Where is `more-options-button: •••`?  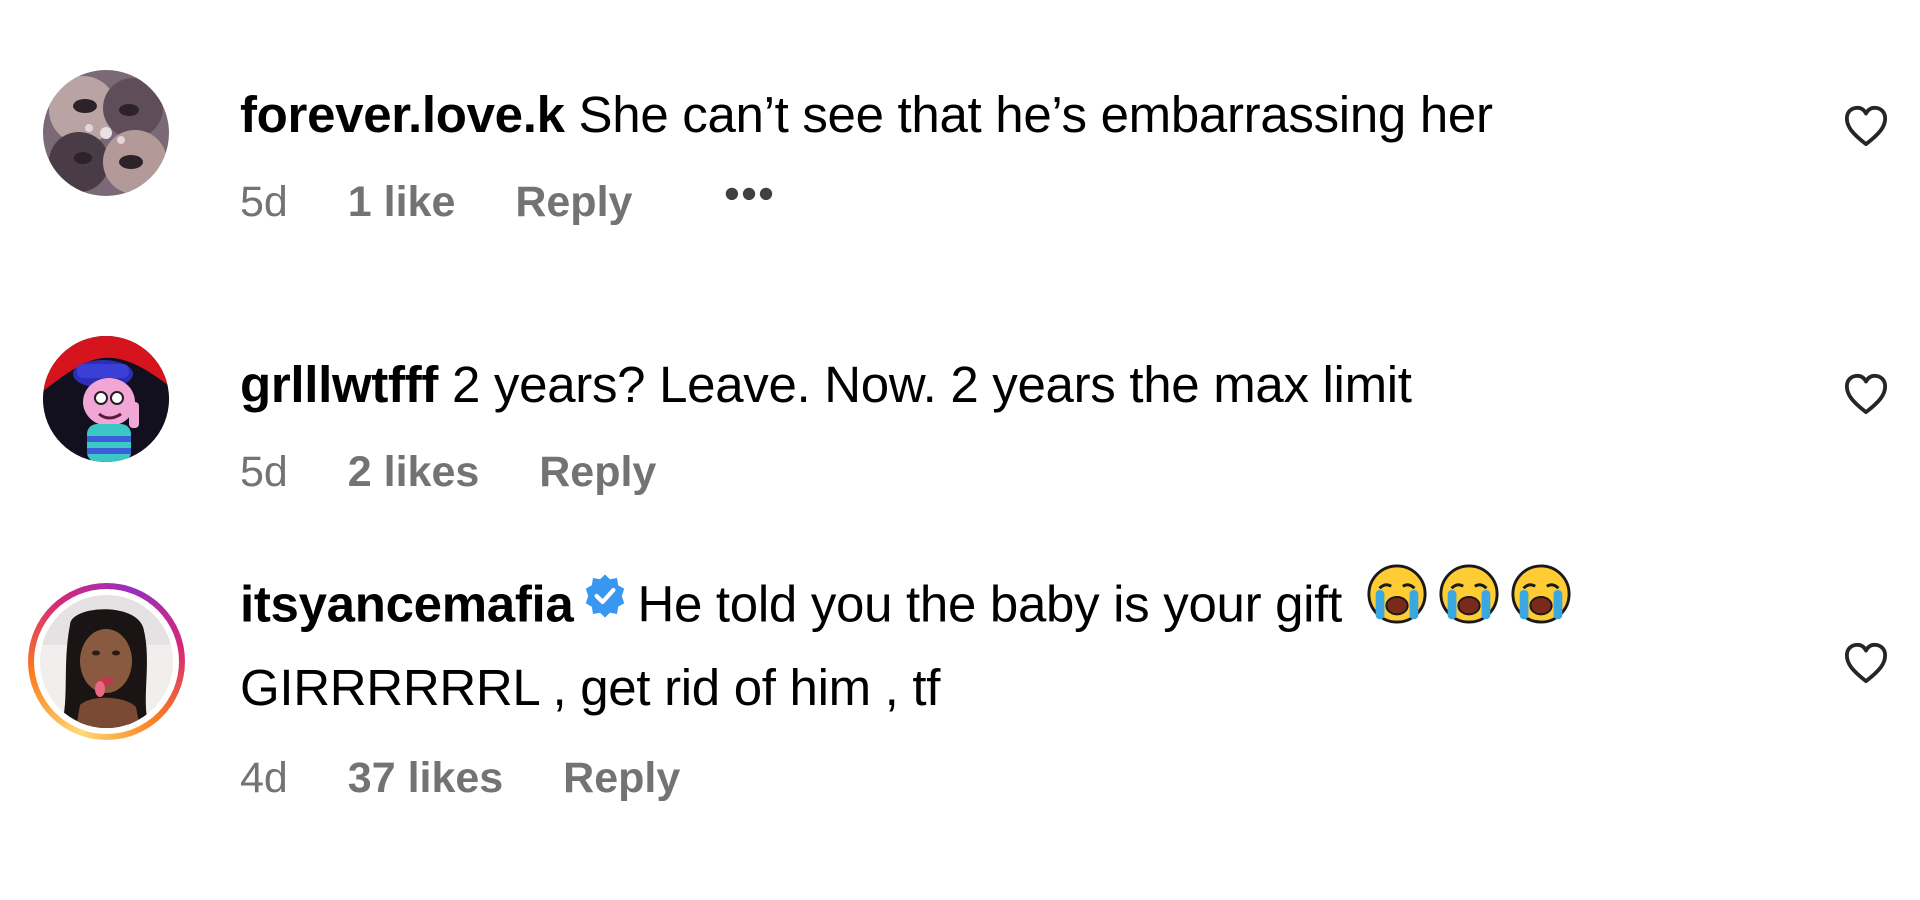 more-options-button: ••• is located at coordinates (749, 194).